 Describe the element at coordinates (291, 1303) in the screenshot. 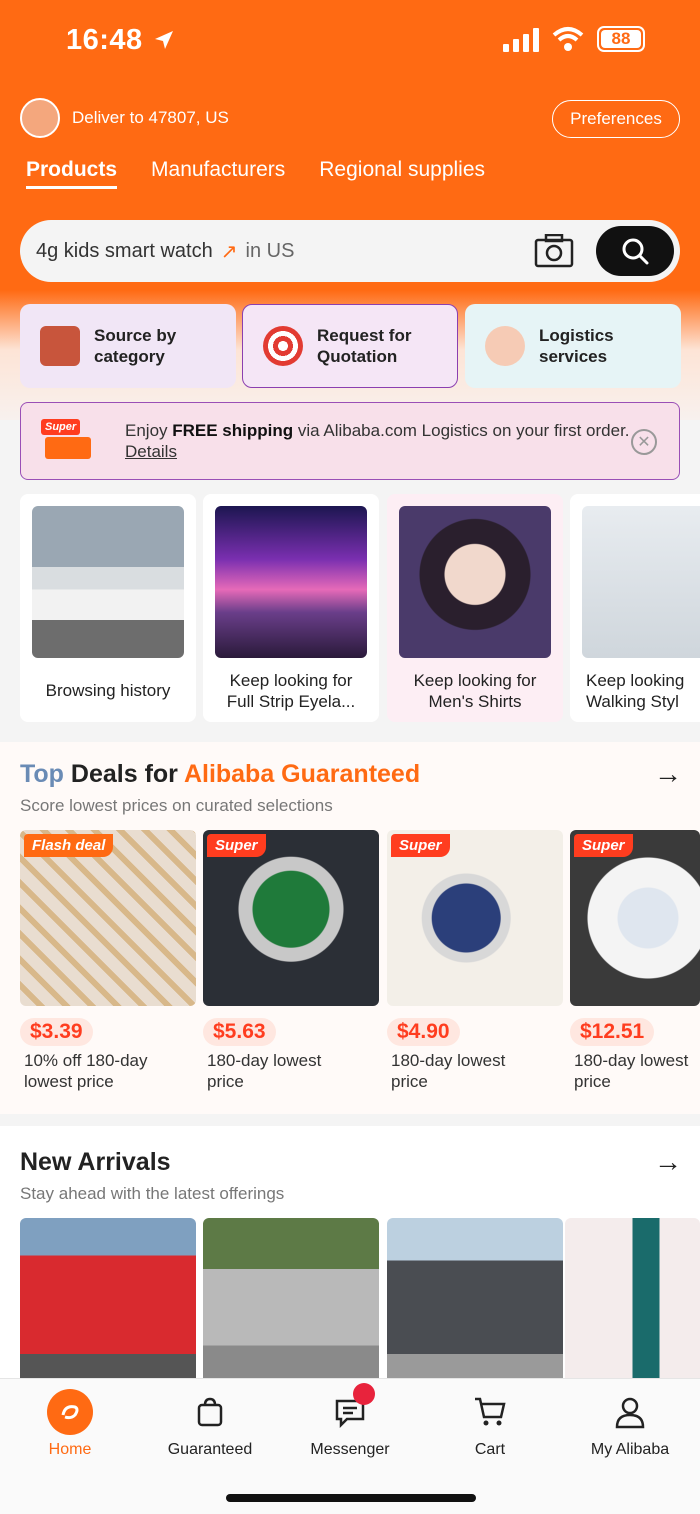

I see `silver-convertible-image` at that location.